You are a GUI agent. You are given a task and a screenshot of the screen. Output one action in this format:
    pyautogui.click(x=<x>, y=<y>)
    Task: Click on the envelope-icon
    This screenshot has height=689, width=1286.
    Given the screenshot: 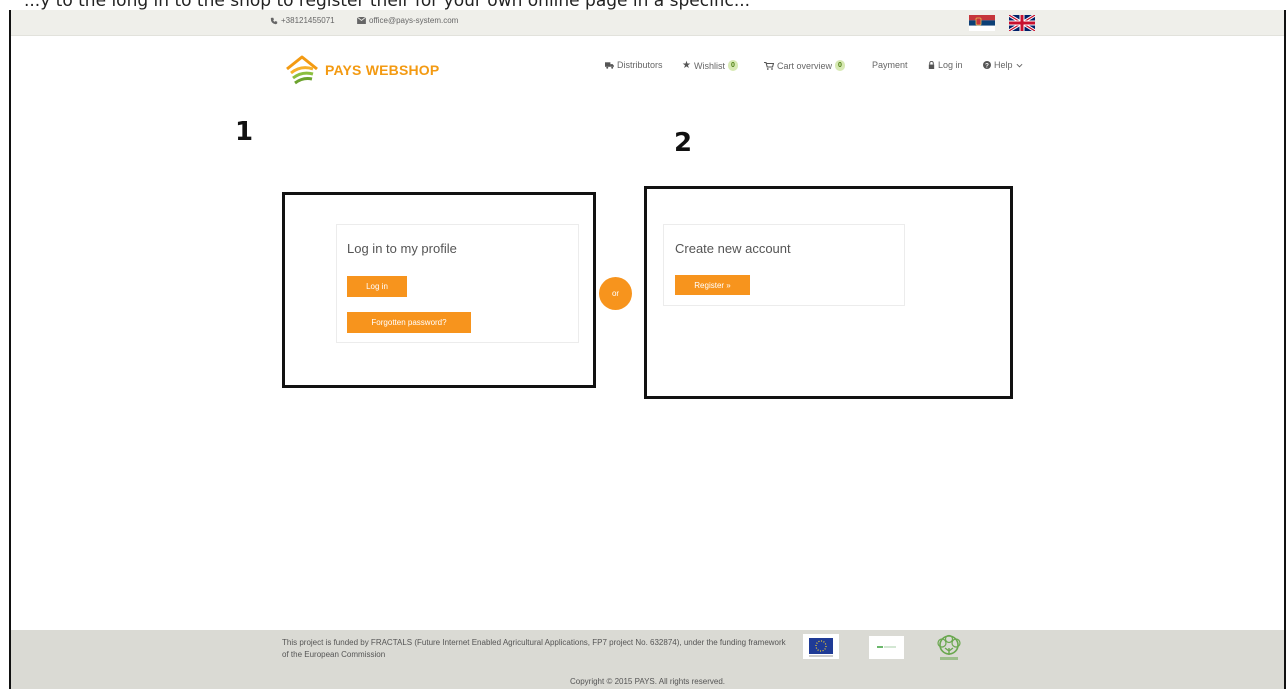 What is the action you would take?
    pyautogui.click(x=361, y=20)
    